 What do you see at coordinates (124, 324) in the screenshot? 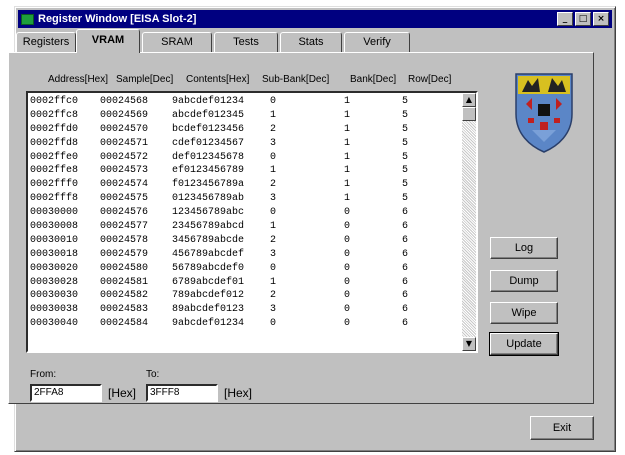
I see `cell-sample: 00024584` at bounding box center [124, 324].